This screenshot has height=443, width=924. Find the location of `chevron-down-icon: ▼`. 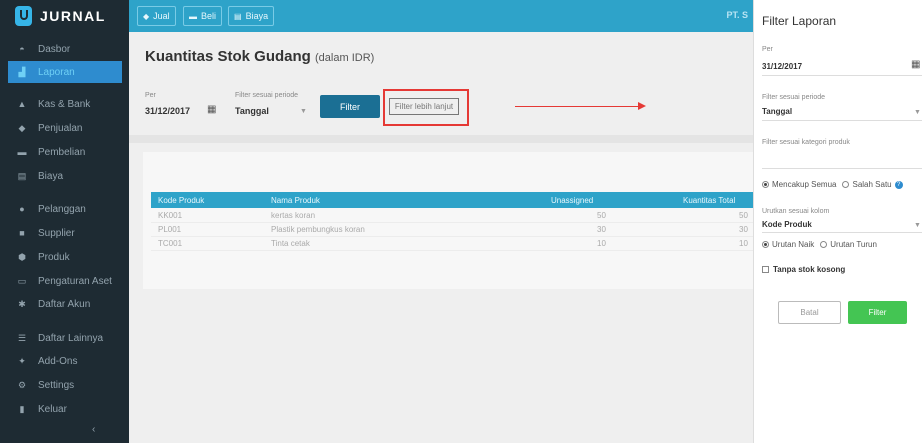

chevron-down-icon: ▼ is located at coordinates (917, 225).